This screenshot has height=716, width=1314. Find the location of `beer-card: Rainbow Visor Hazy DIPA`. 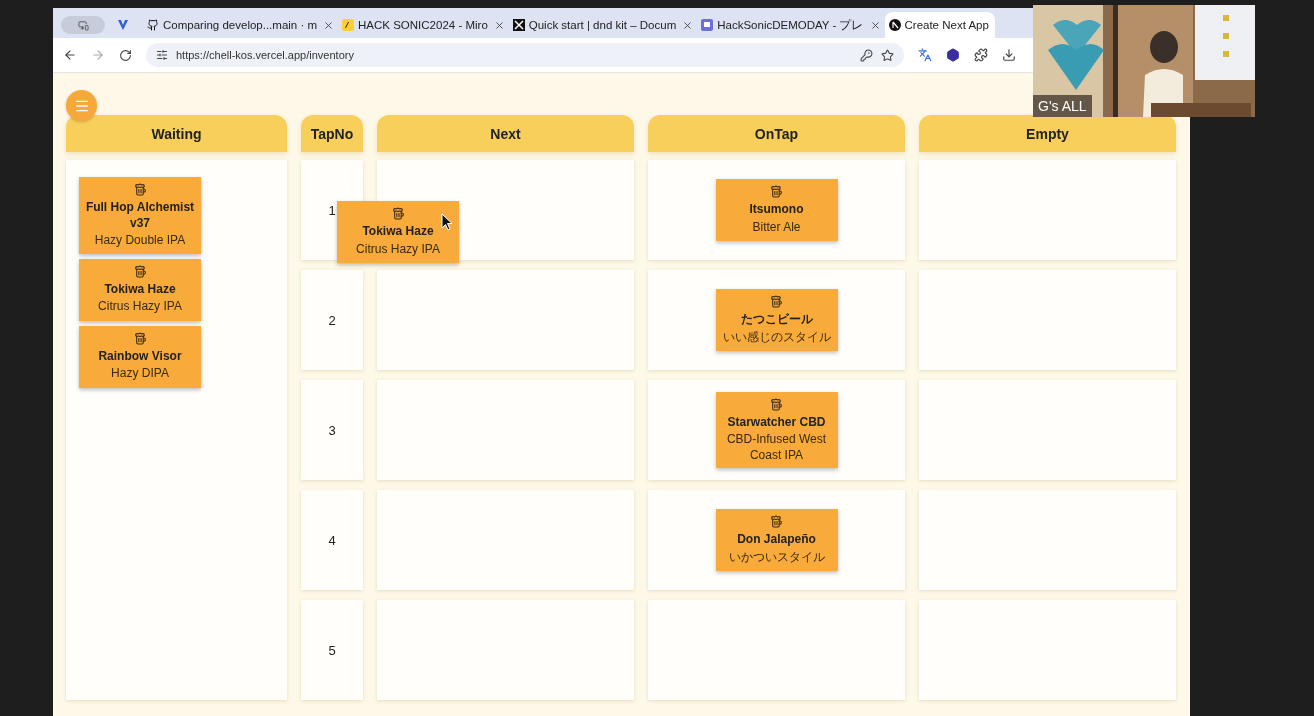

beer-card: Rainbow Visor Hazy DIPA is located at coordinates (140, 356).